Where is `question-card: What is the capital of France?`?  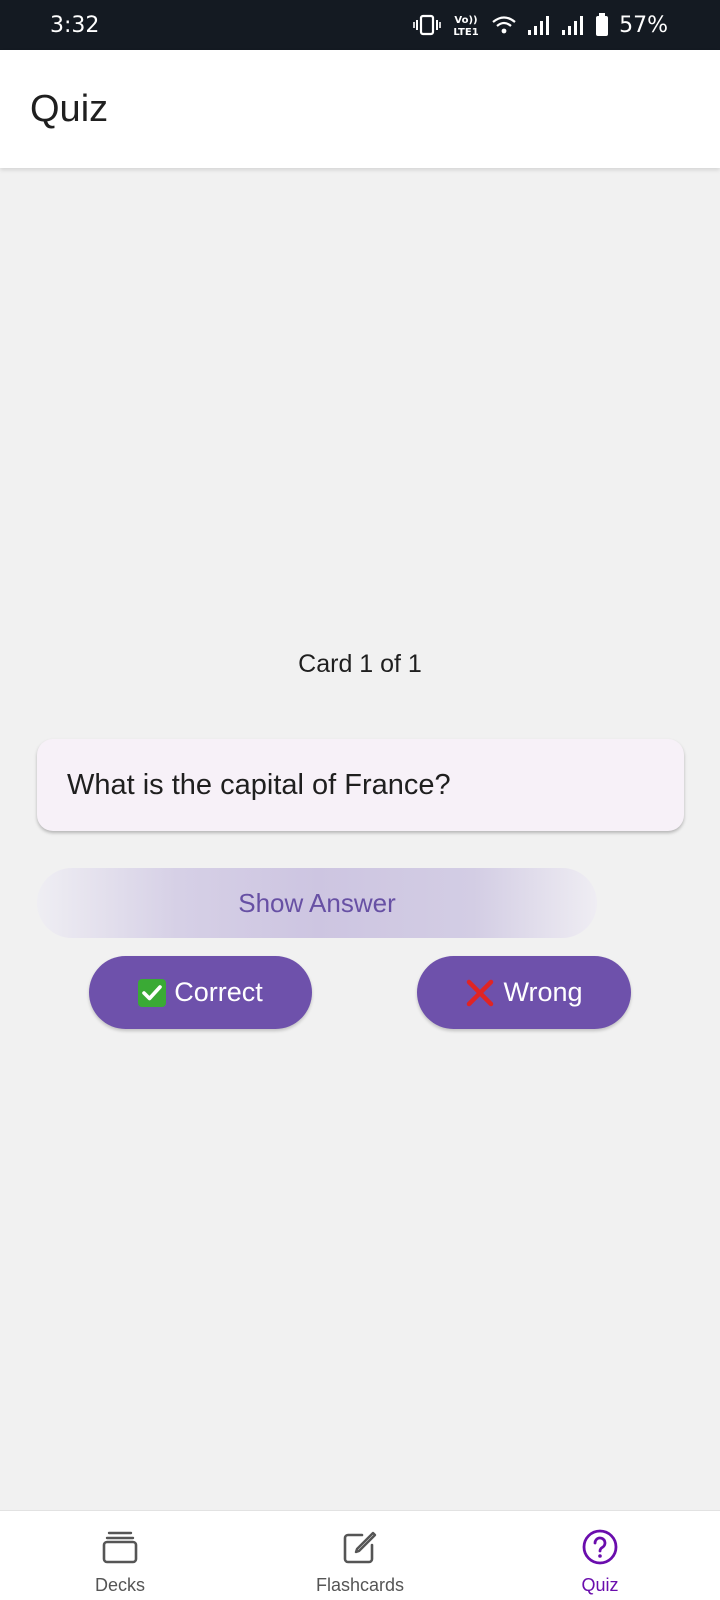 question-card: What is the capital of France? is located at coordinates (360, 785).